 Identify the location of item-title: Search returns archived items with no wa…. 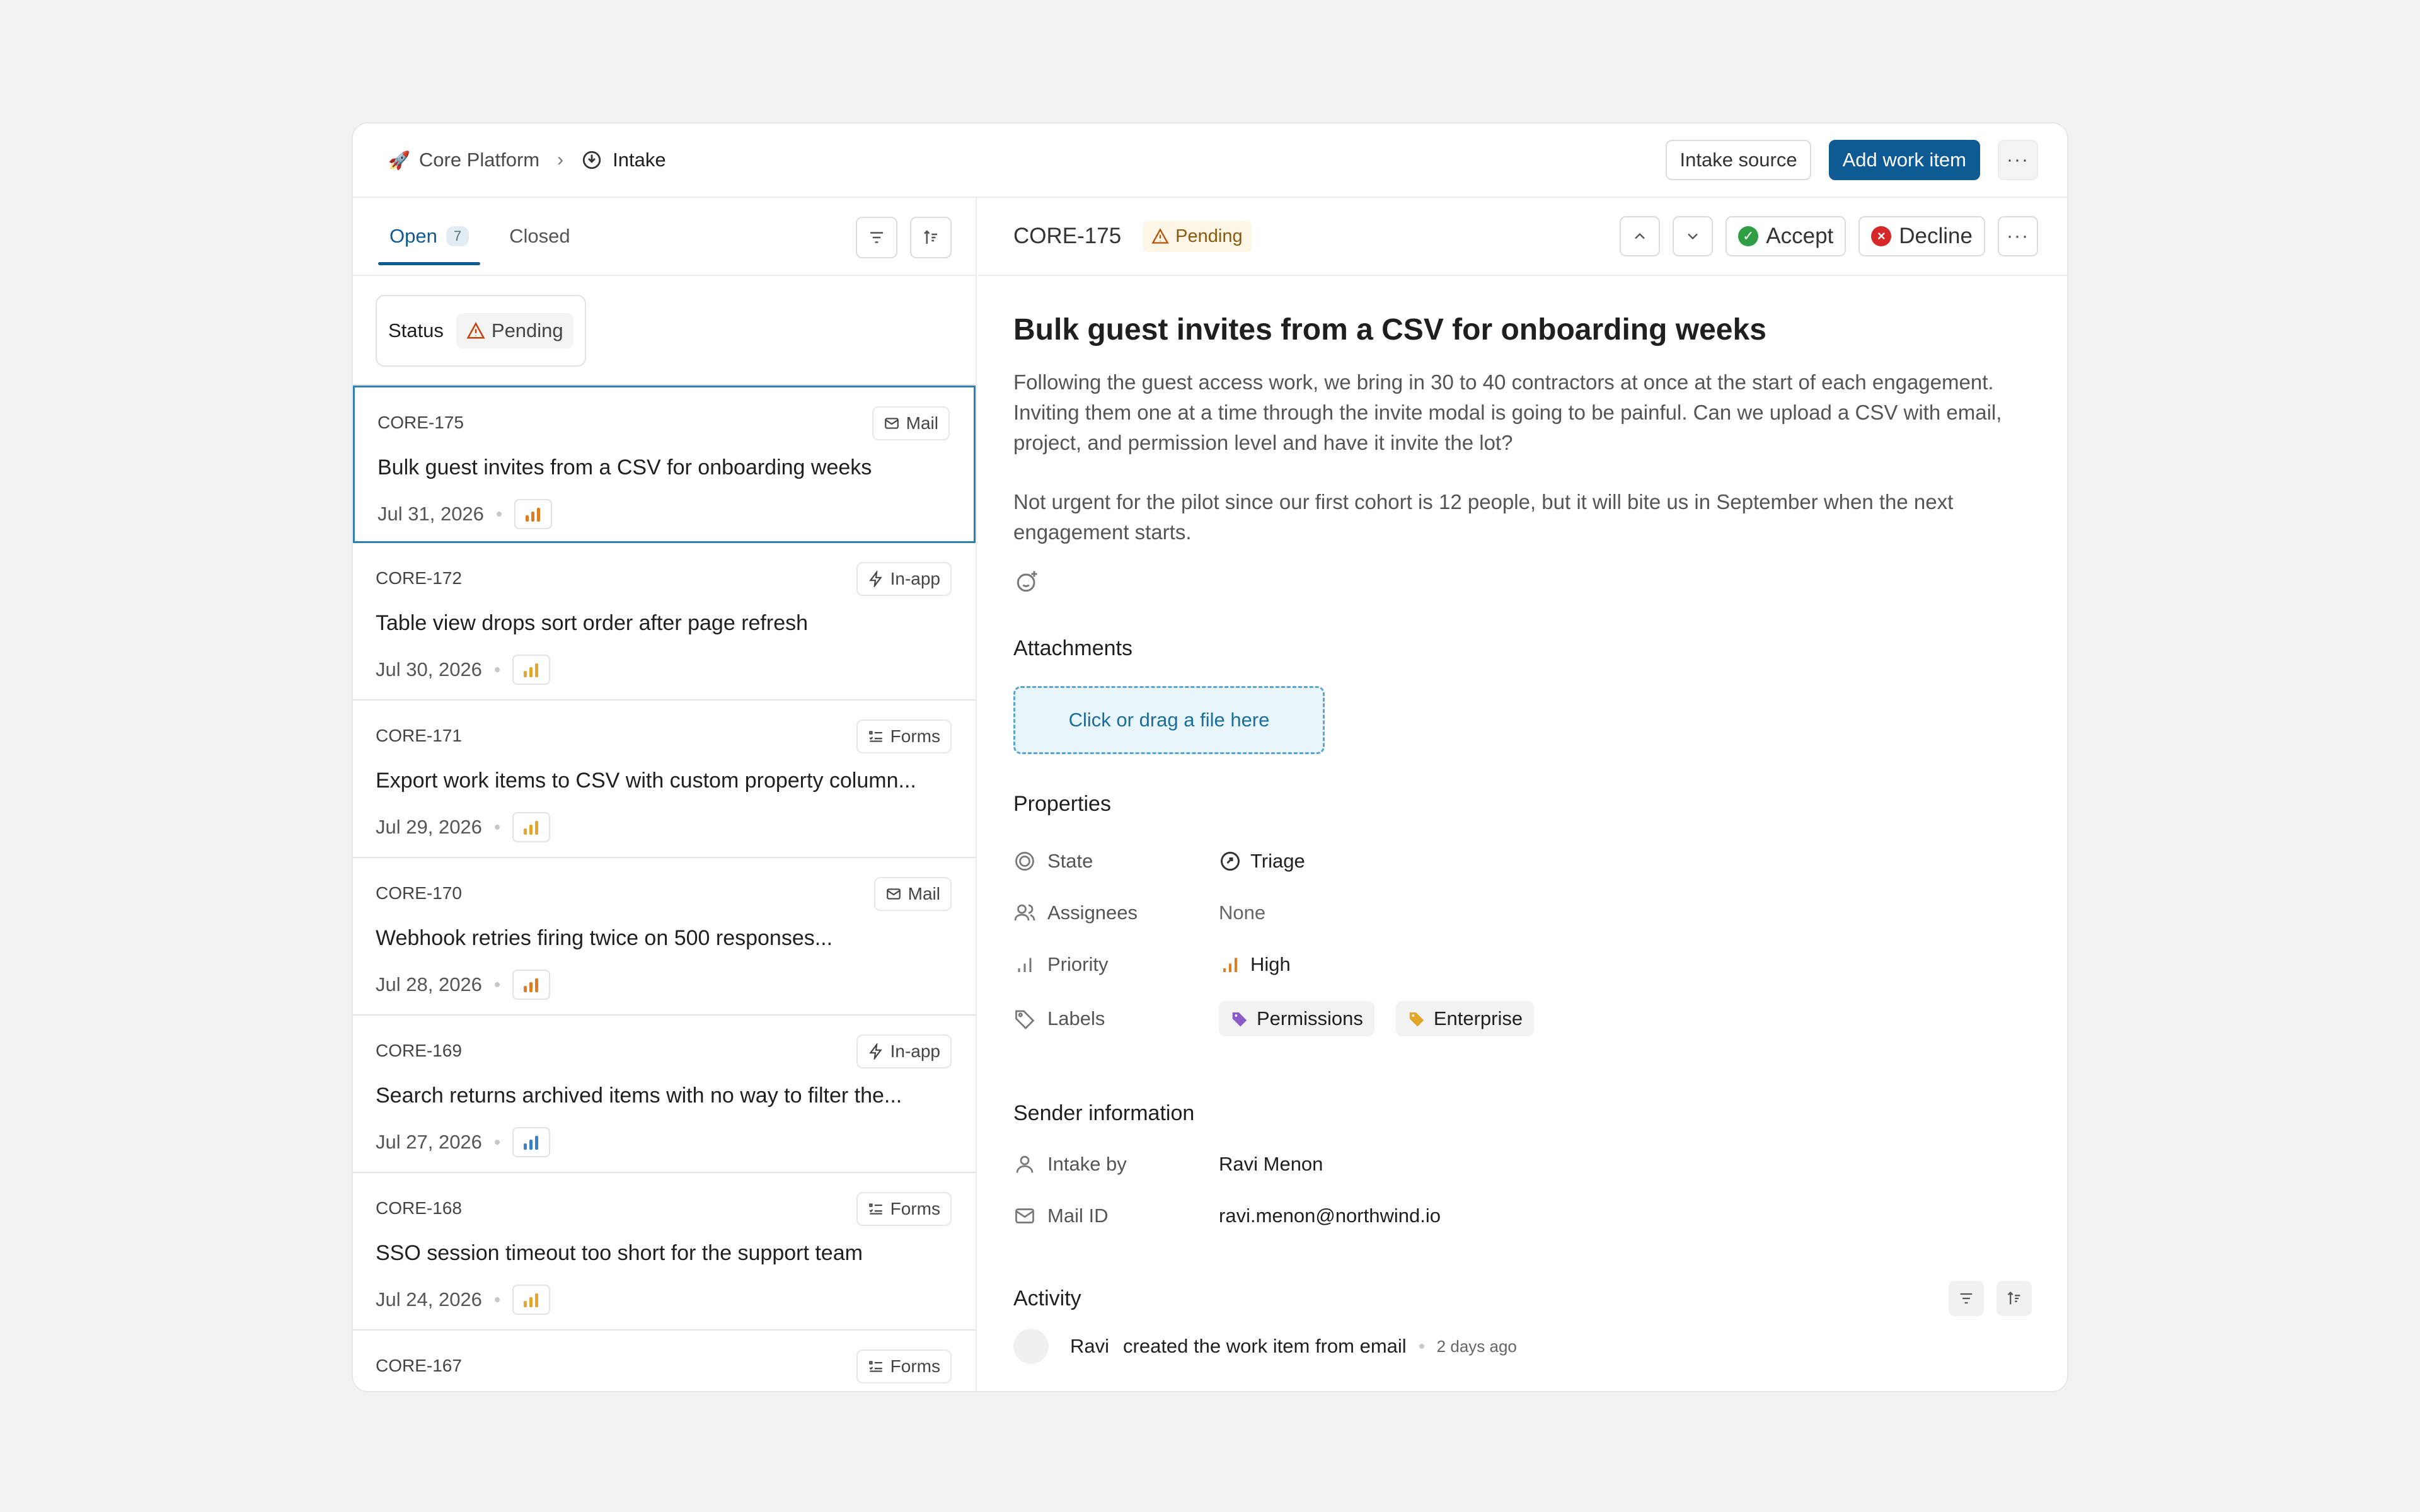
(639, 1096).